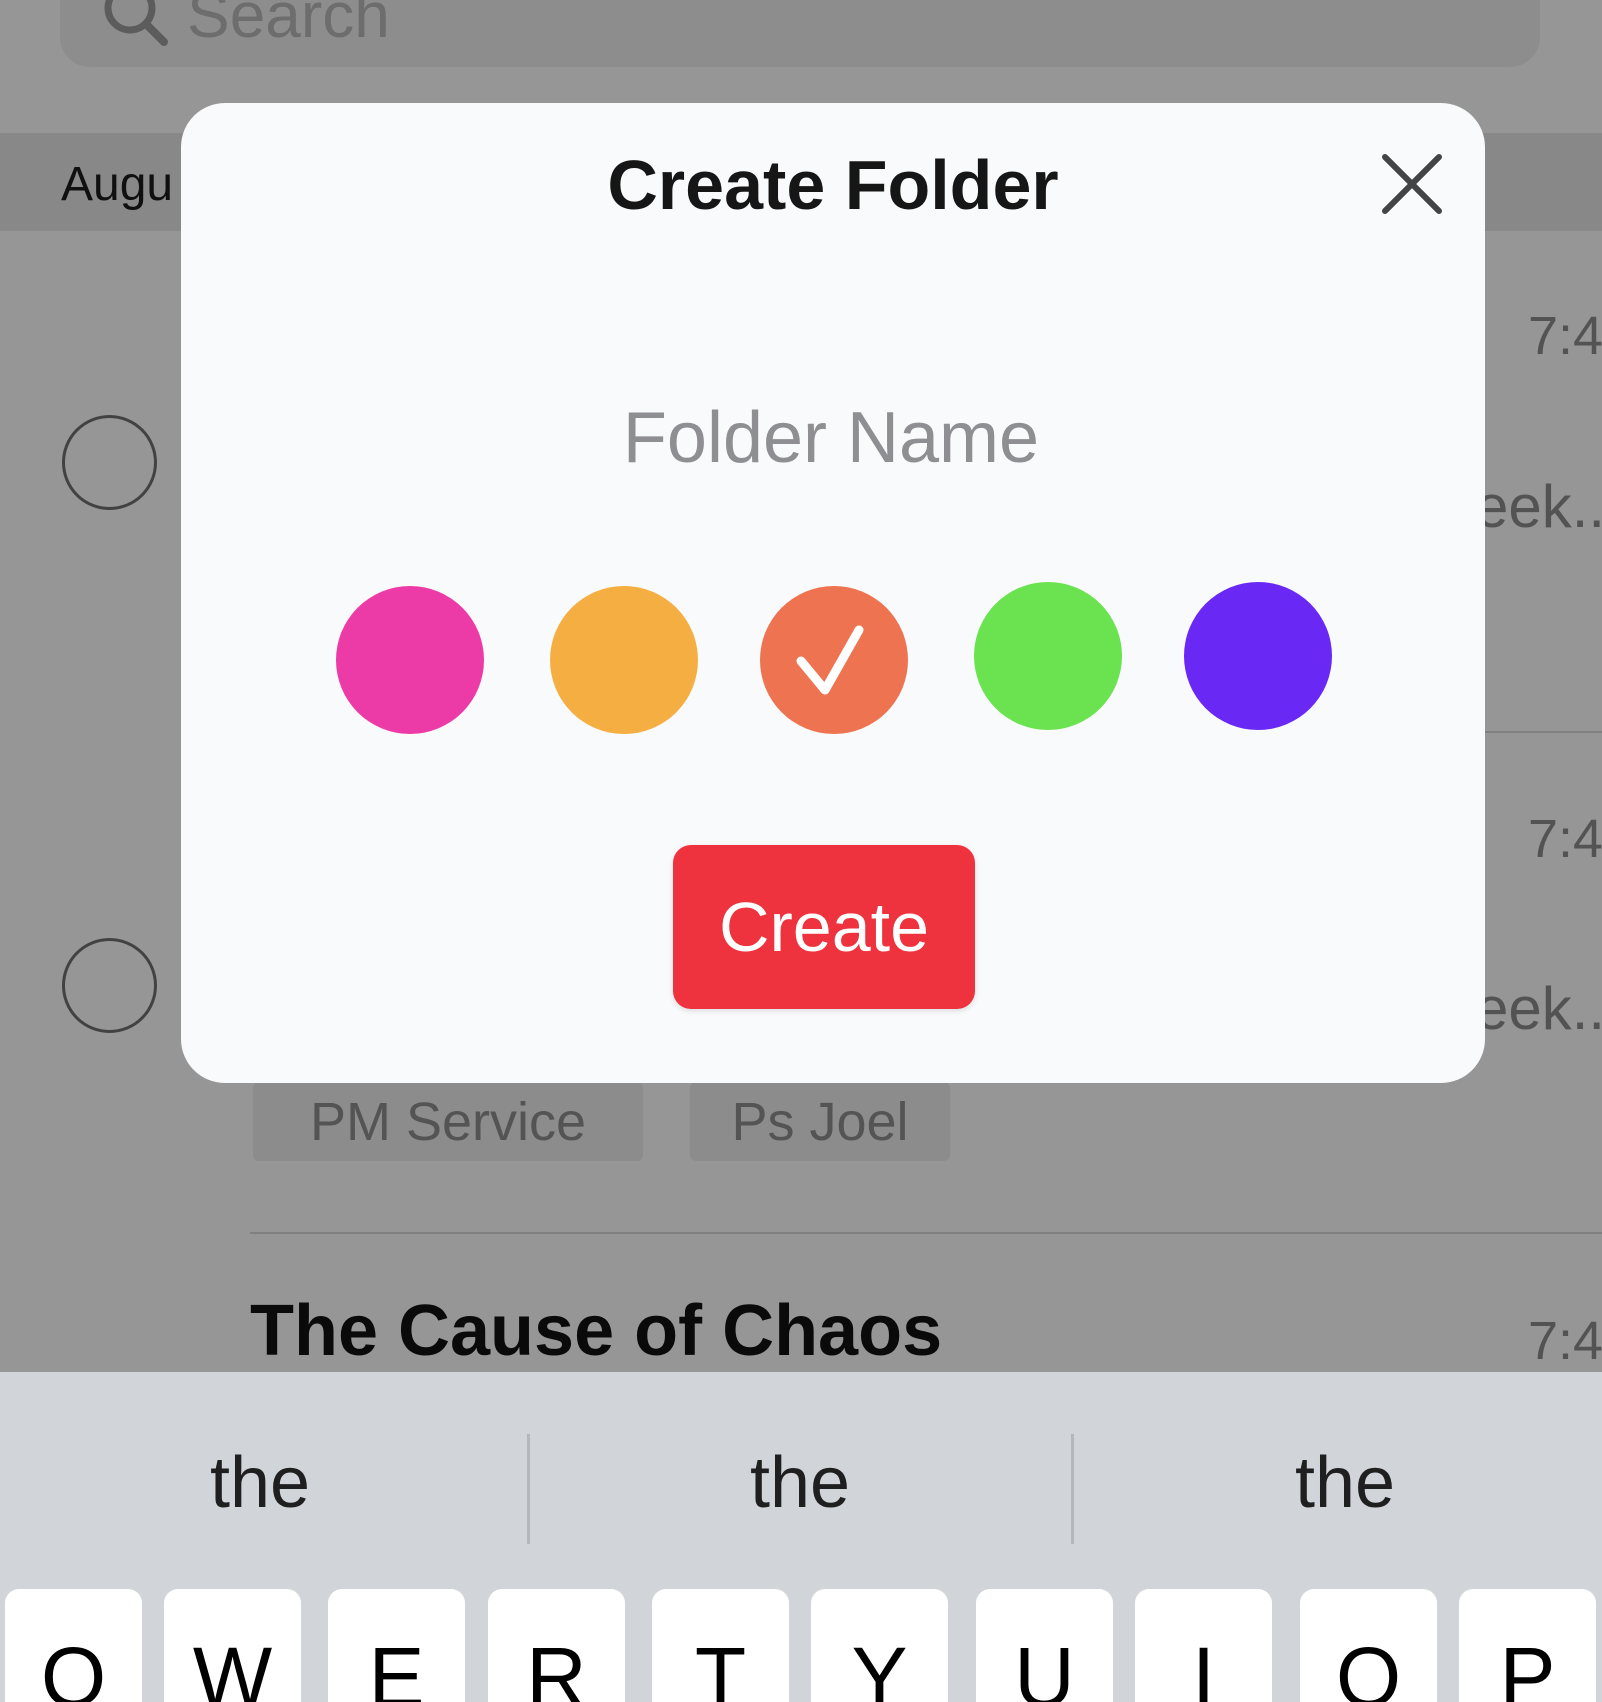 Image resolution: width=1602 pixels, height=1702 pixels. What do you see at coordinates (1203, 1645) in the screenshot?
I see `key-i: I` at bounding box center [1203, 1645].